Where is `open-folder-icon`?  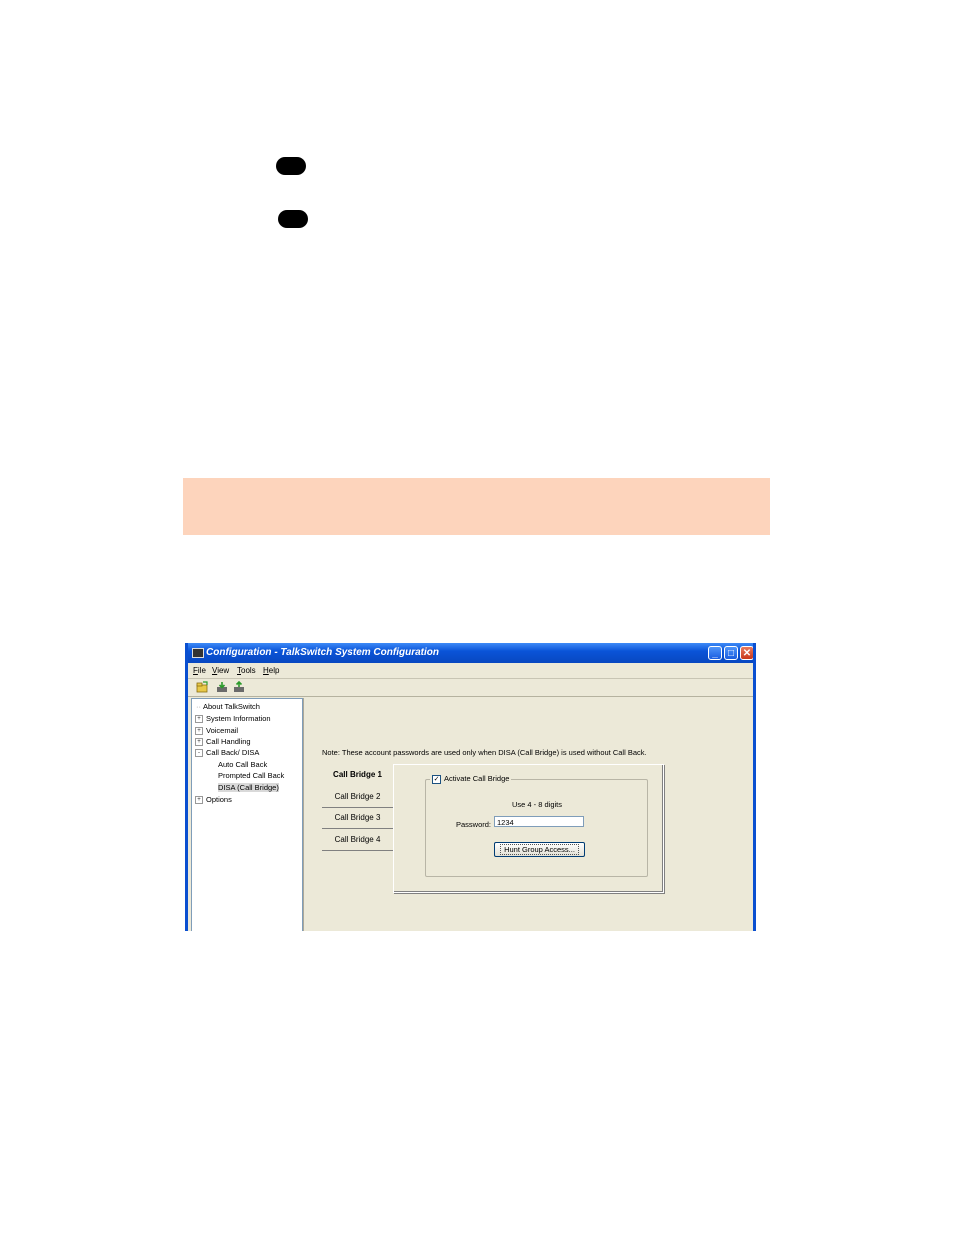 open-folder-icon is located at coordinates (202, 687).